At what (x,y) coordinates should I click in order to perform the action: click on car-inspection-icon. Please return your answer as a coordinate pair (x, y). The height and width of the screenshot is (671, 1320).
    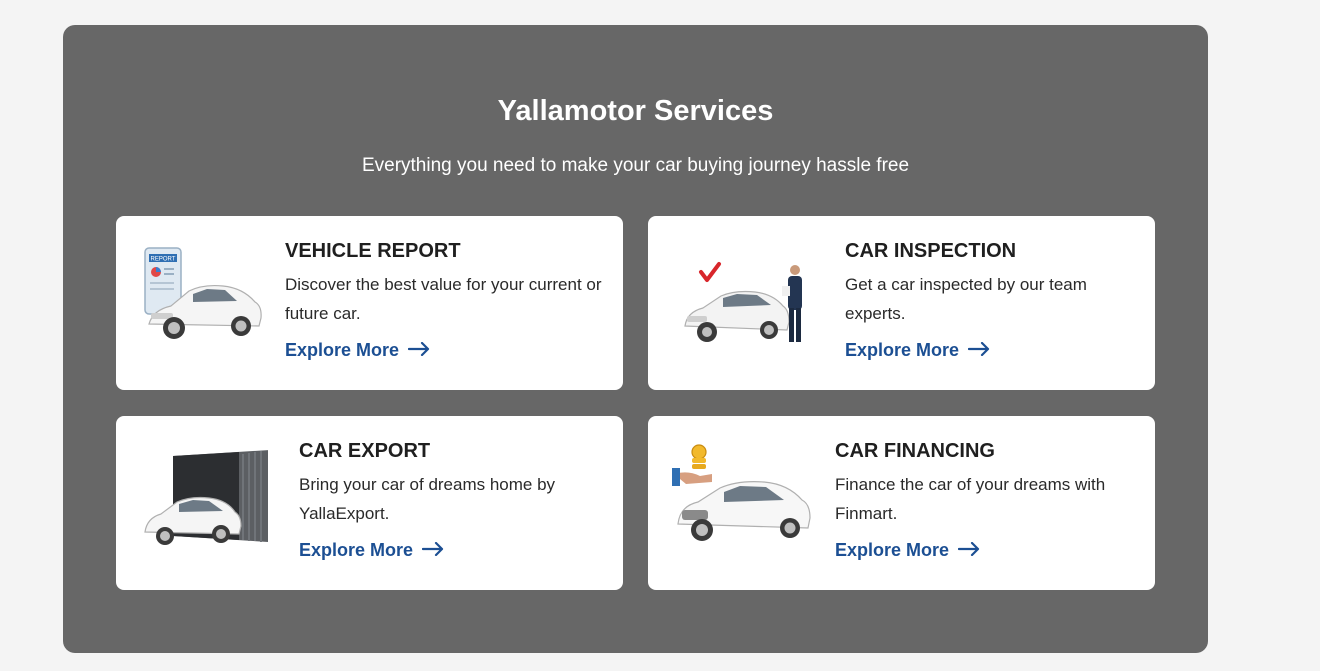
    Looking at the image, I should click on (745, 310).